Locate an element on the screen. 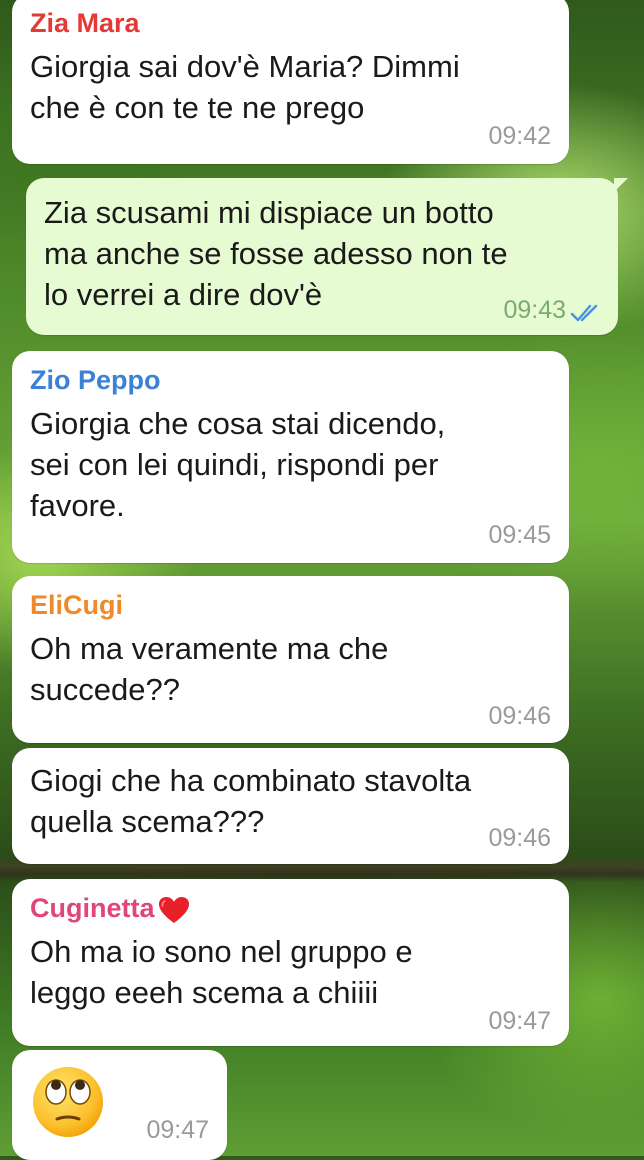  sender-name: Cuginetta is located at coordinates (290, 908).